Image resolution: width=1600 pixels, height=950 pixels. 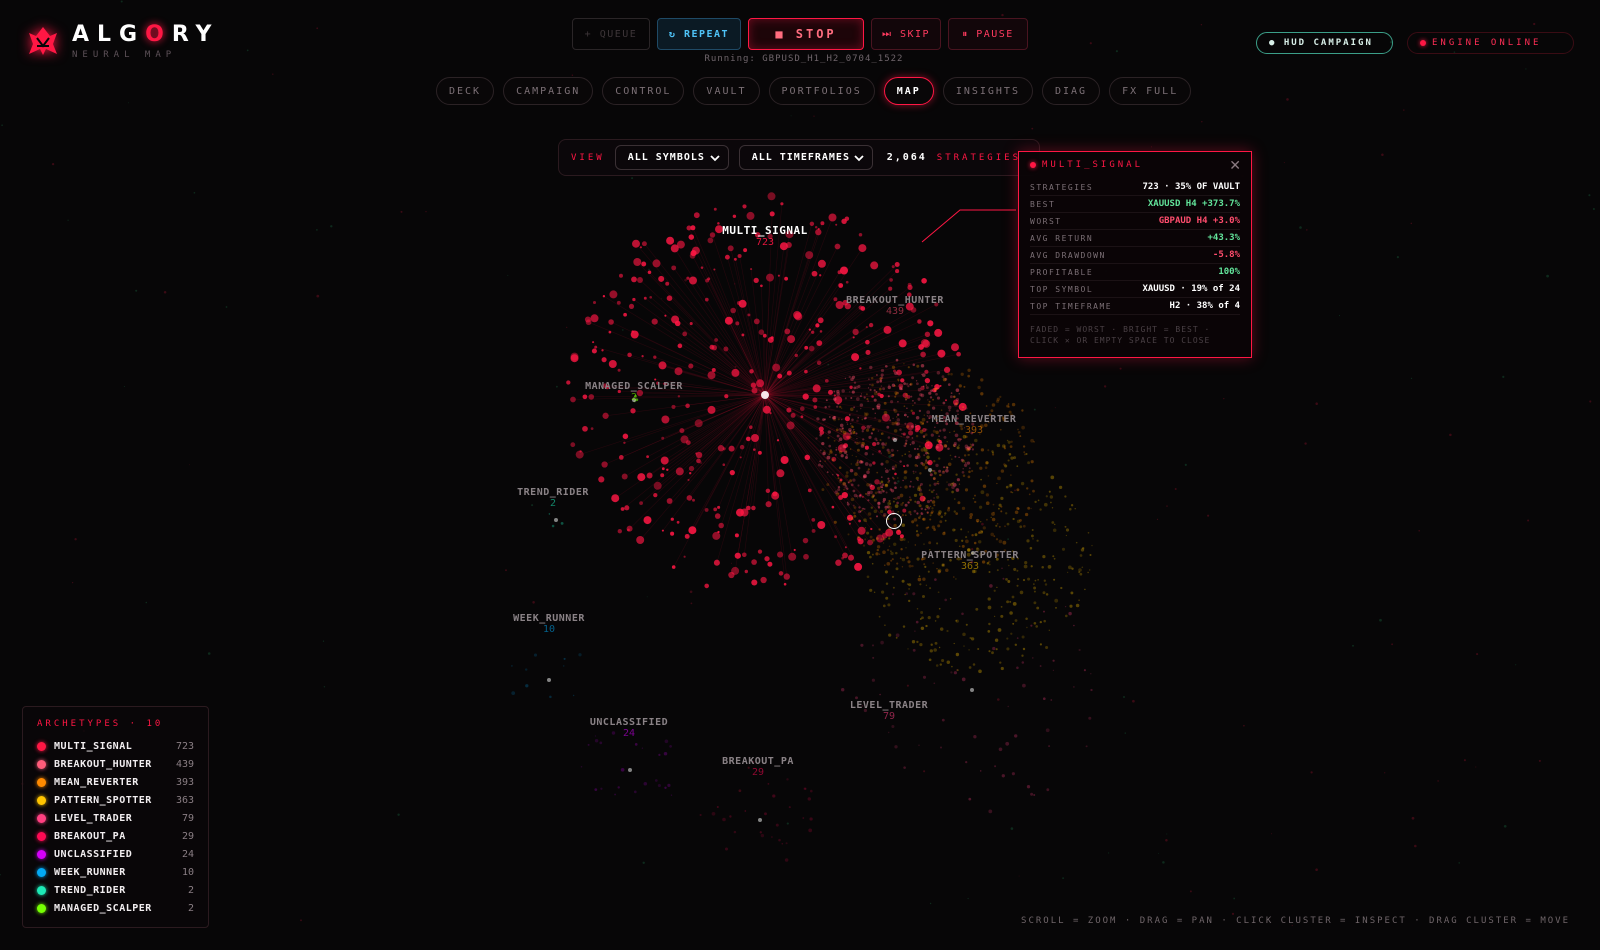 I want to click on legend-item-multi-signal: MULTI_SIGNAL 723, so click(x=115, y=746).